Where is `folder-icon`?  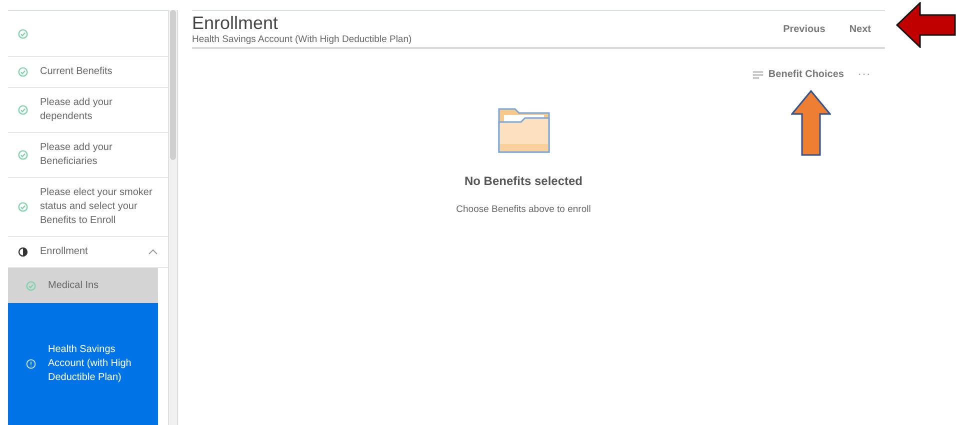
folder-icon is located at coordinates (523, 130).